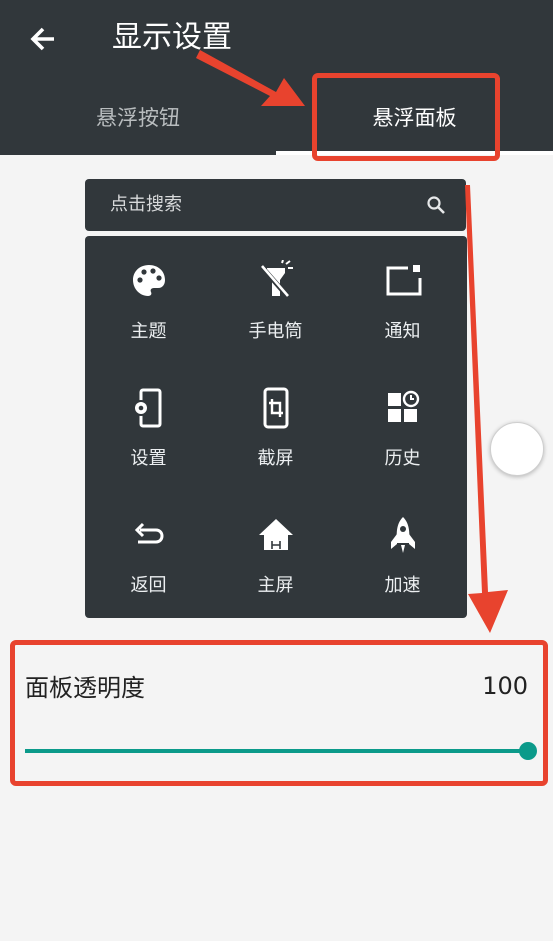  Describe the element at coordinates (250, 78) in the screenshot. I see `annotation-arrow-to-tab` at that location.